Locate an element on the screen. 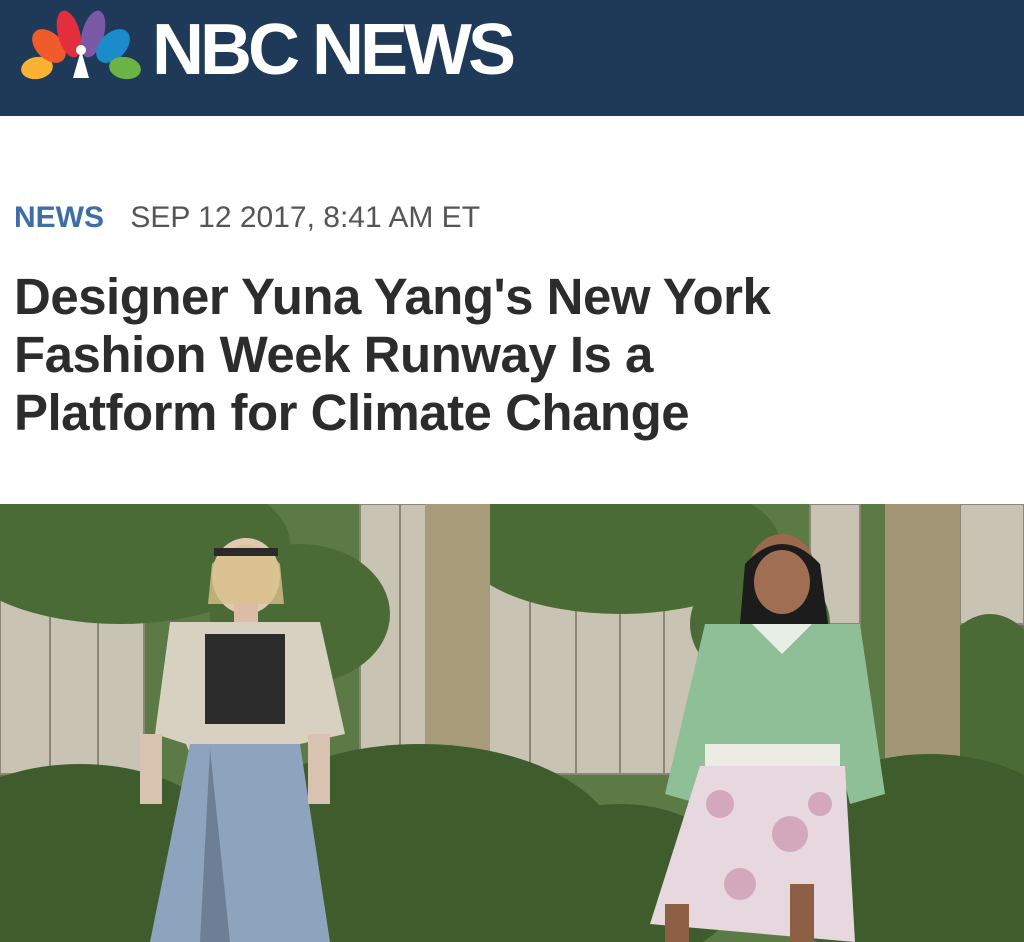  headline-line: Platform for Climate Change is located at coordinates (352, 412).